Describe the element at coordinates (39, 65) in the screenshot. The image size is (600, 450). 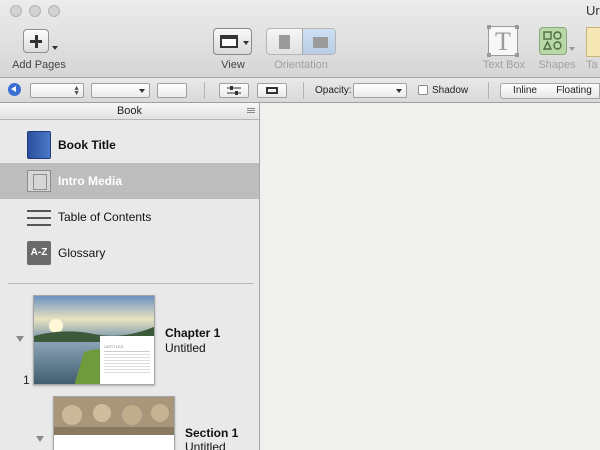
I see `add-pages-label: Add Pages` at that location.